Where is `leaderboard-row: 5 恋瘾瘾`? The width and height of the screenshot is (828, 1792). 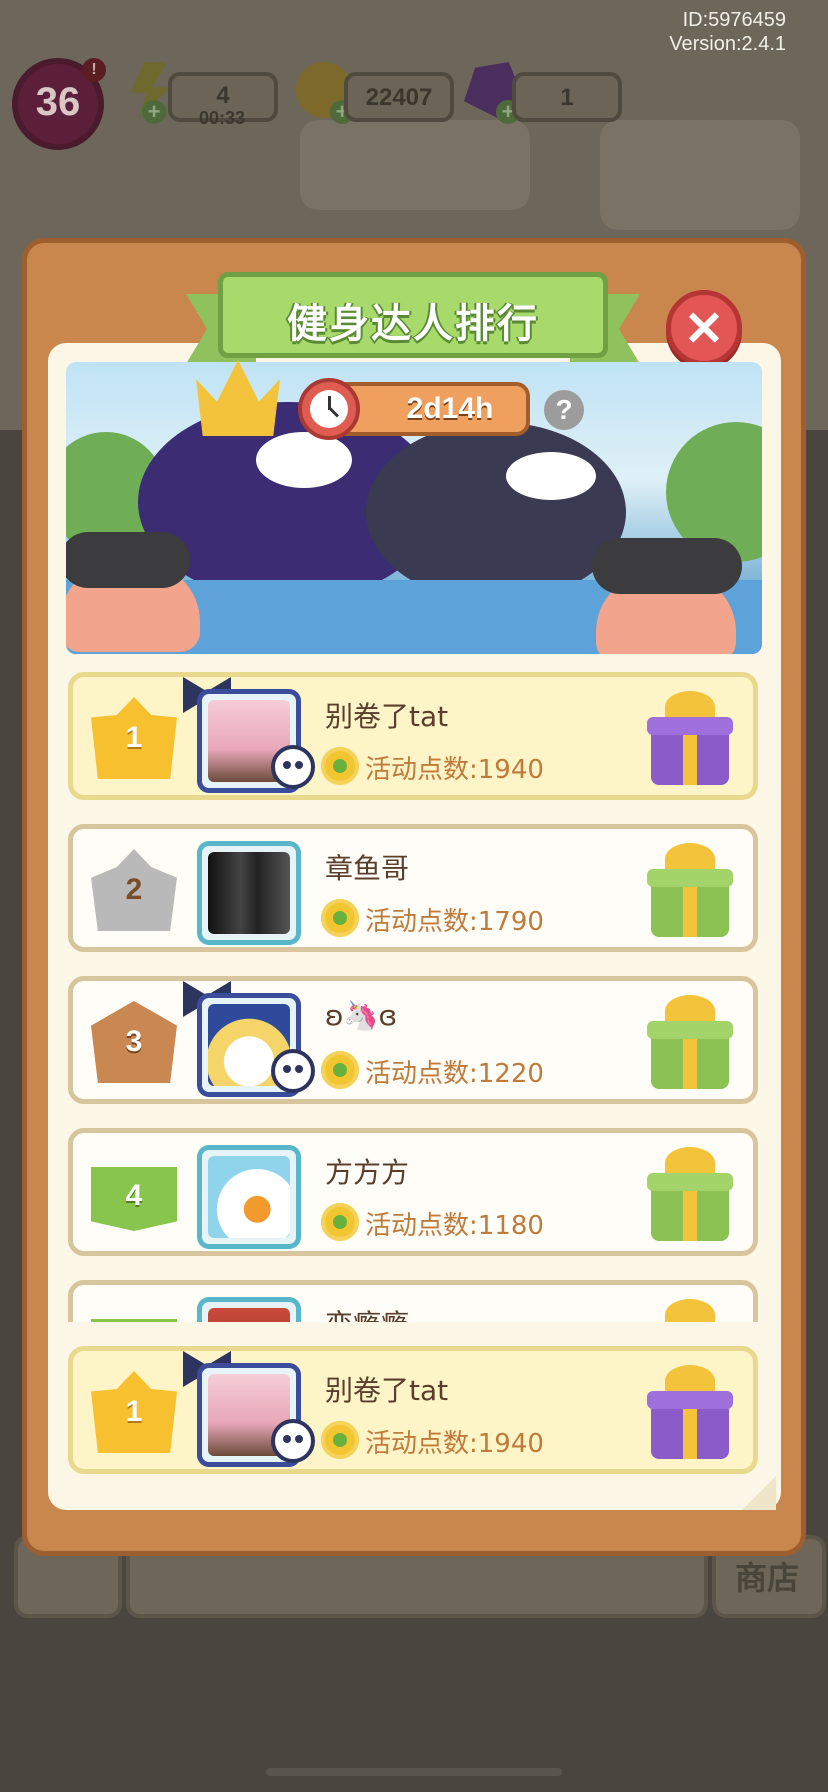 leaderboard-row: 5 恋瘾瘾 is located at coordinates (413, 1302).